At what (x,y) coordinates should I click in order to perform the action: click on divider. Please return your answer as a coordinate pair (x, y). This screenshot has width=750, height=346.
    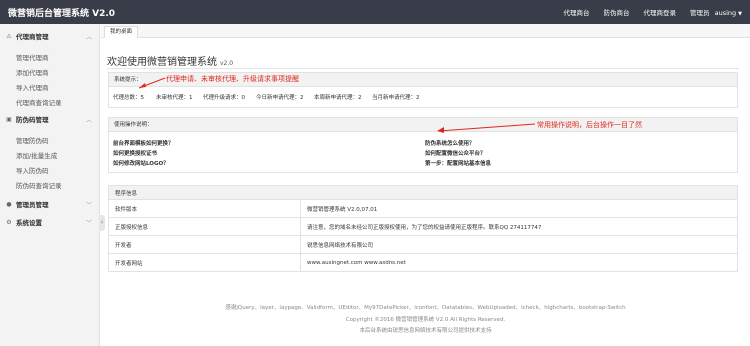
    Looking at the image, I should click on (423, 68).